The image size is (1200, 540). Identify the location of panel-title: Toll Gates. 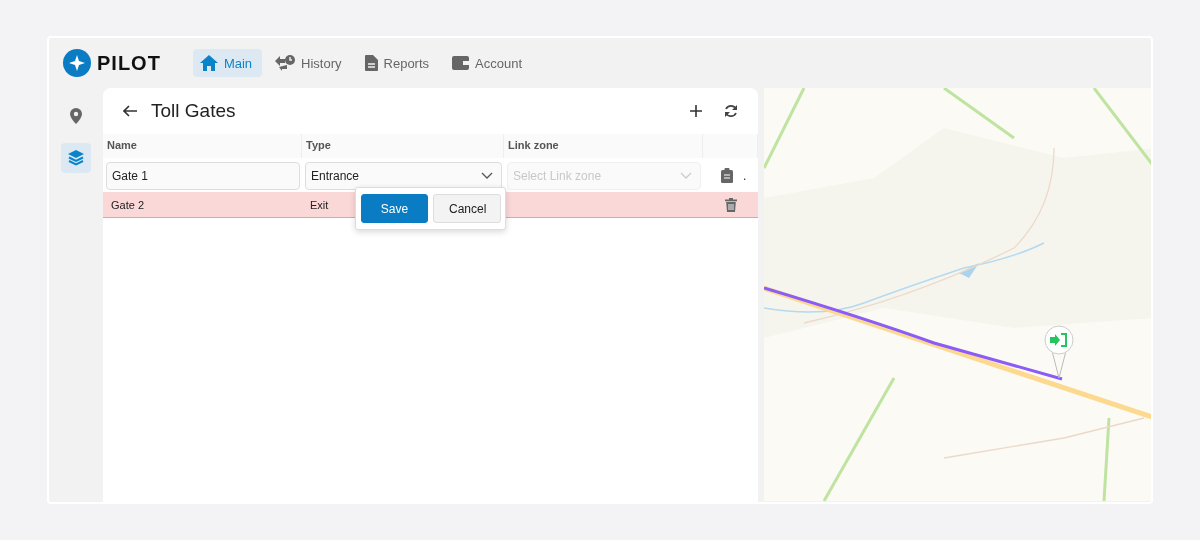
(194, 111).